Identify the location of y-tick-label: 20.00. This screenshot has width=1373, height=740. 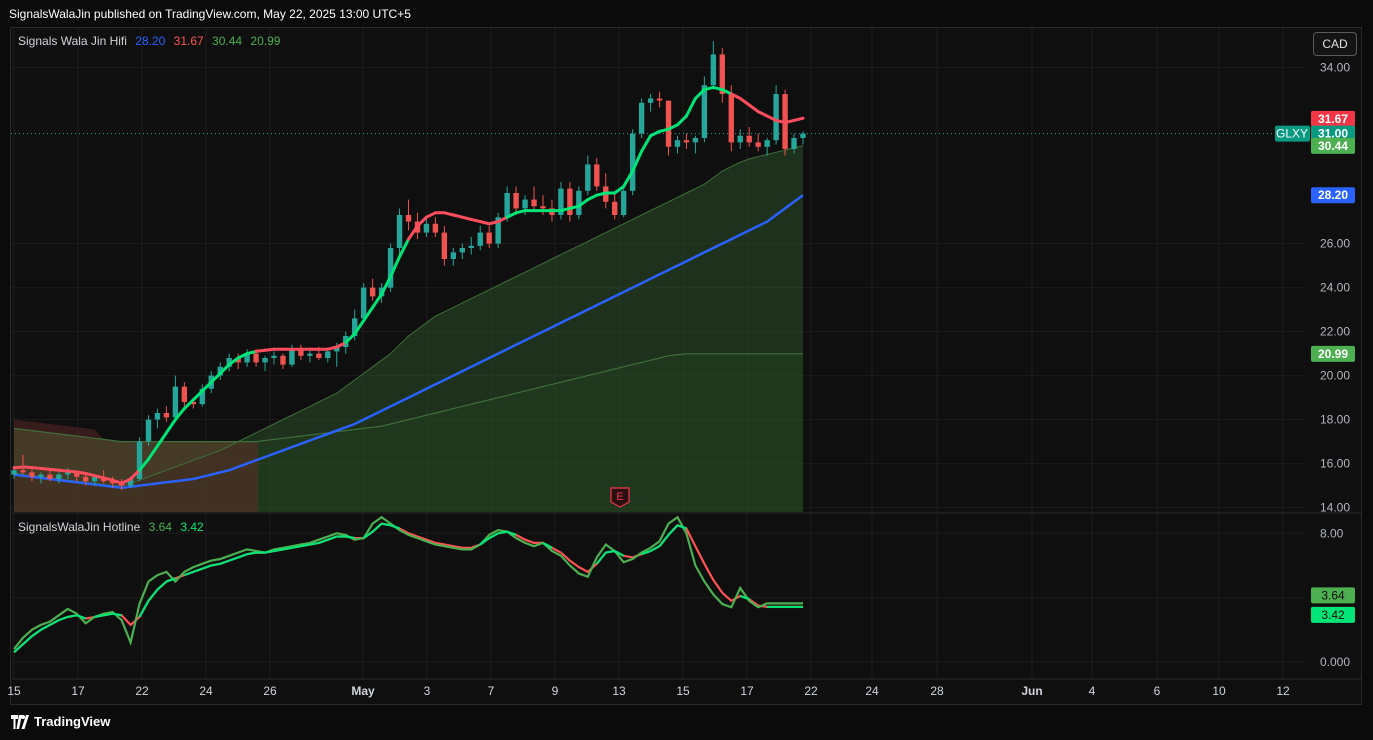
(1335, 376).